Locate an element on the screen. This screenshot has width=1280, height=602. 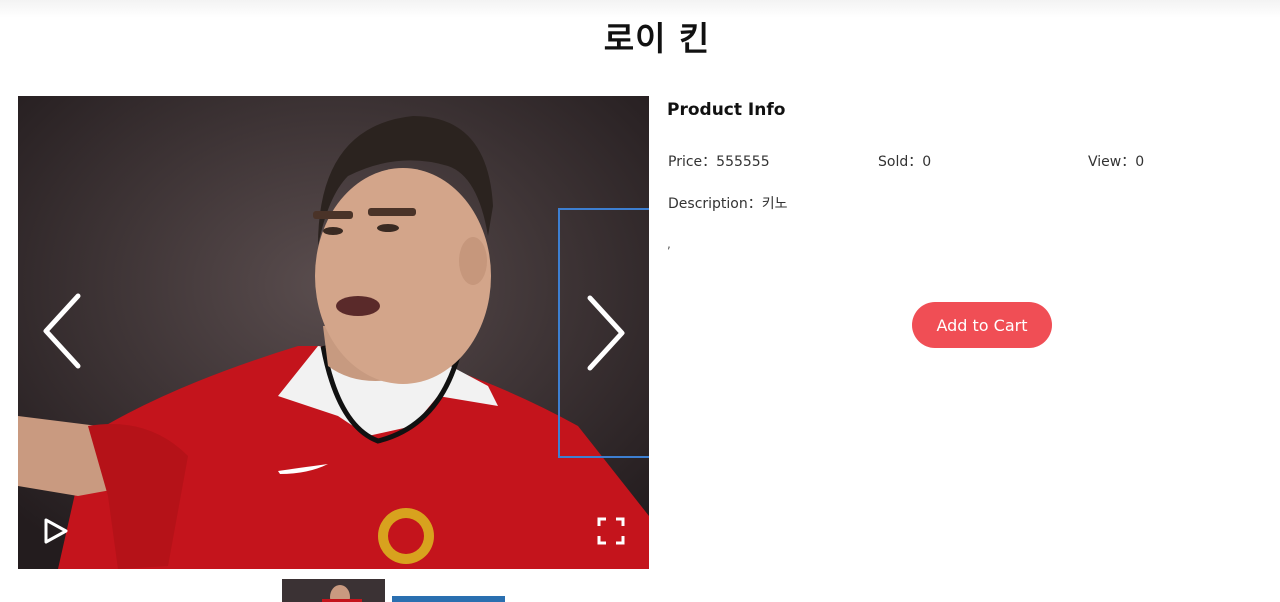
sold-field: Sold：0 is located at coordinates (904, 161).